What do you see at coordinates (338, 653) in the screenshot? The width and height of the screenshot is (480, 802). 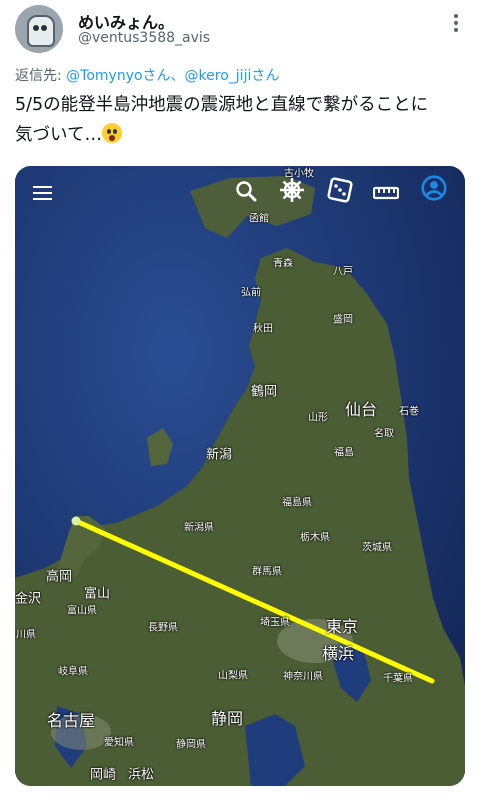 I see `map-label-yokohama: 横浜` at bounding box center [338, 653].